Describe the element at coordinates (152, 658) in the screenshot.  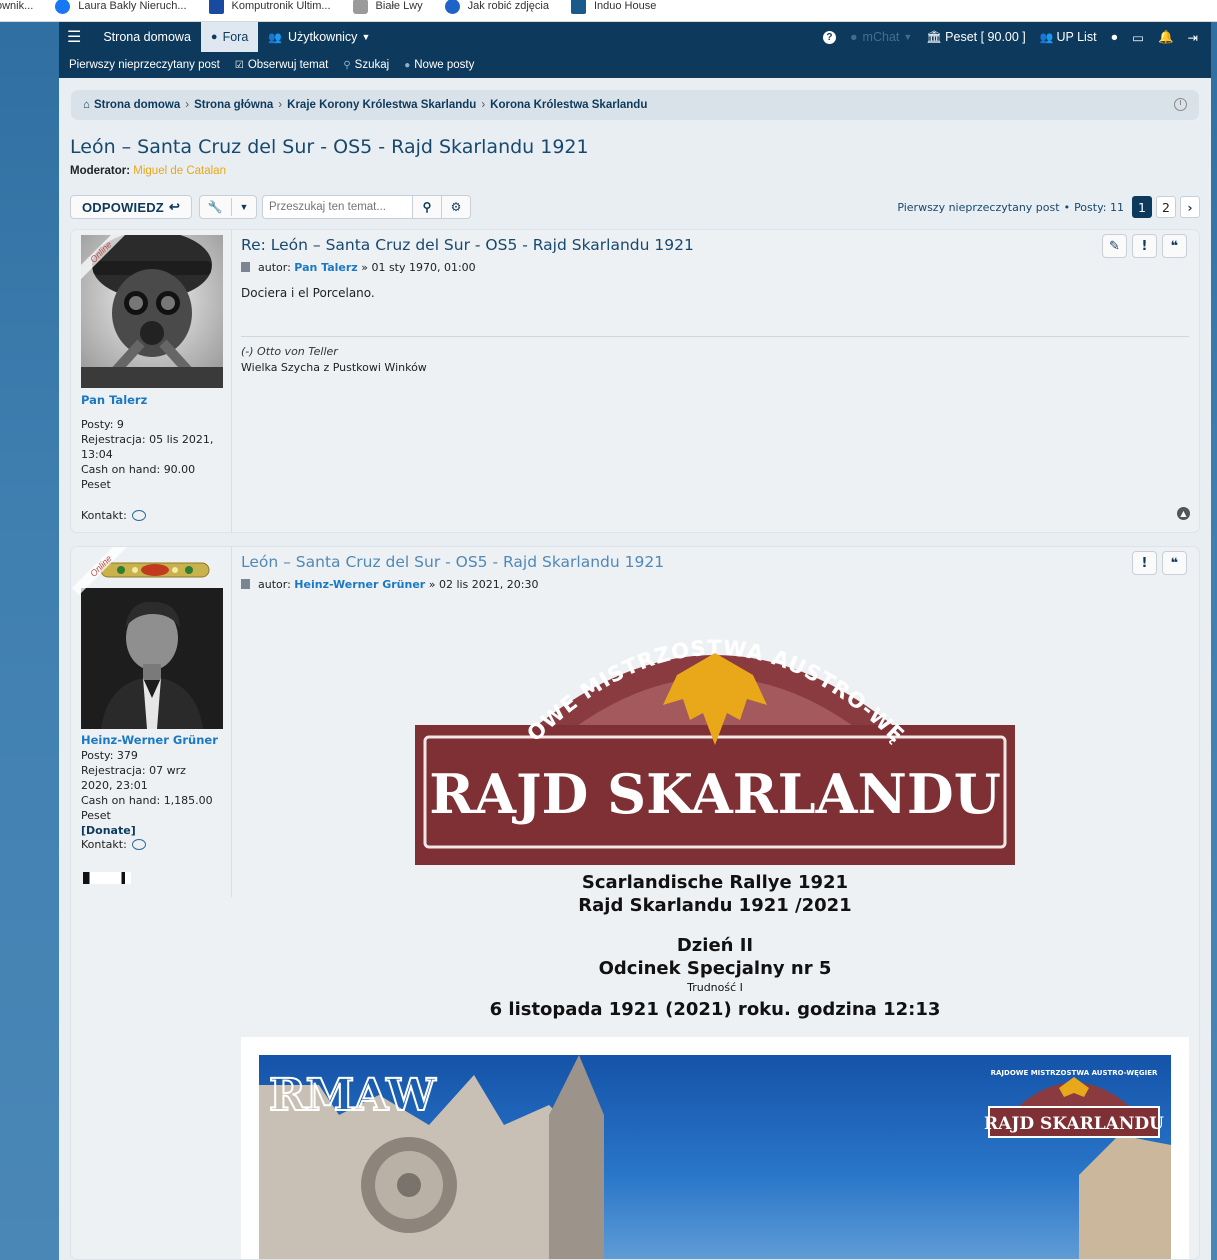
I see `avatar` at that location.